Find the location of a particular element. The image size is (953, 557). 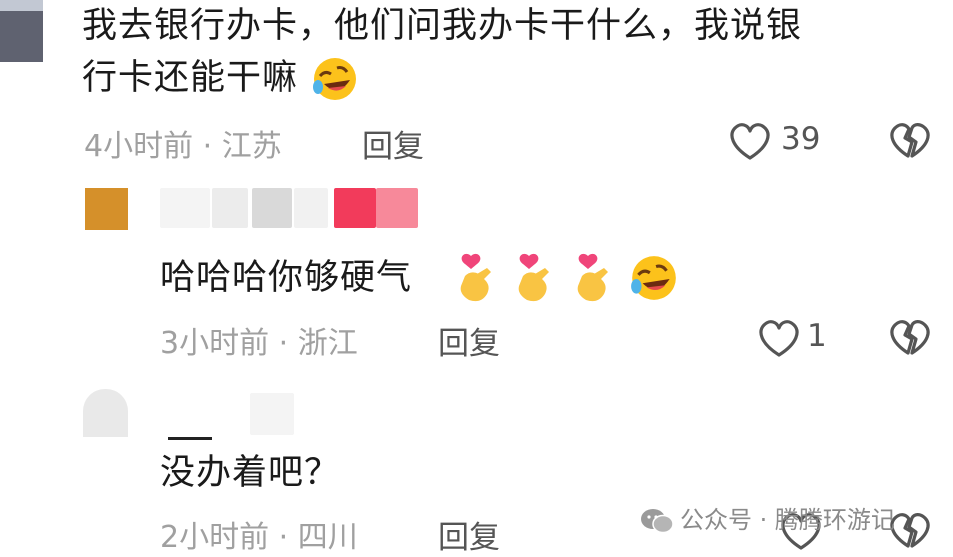

comment-text: 没办着吧？ is located at coordinates (360, 473).